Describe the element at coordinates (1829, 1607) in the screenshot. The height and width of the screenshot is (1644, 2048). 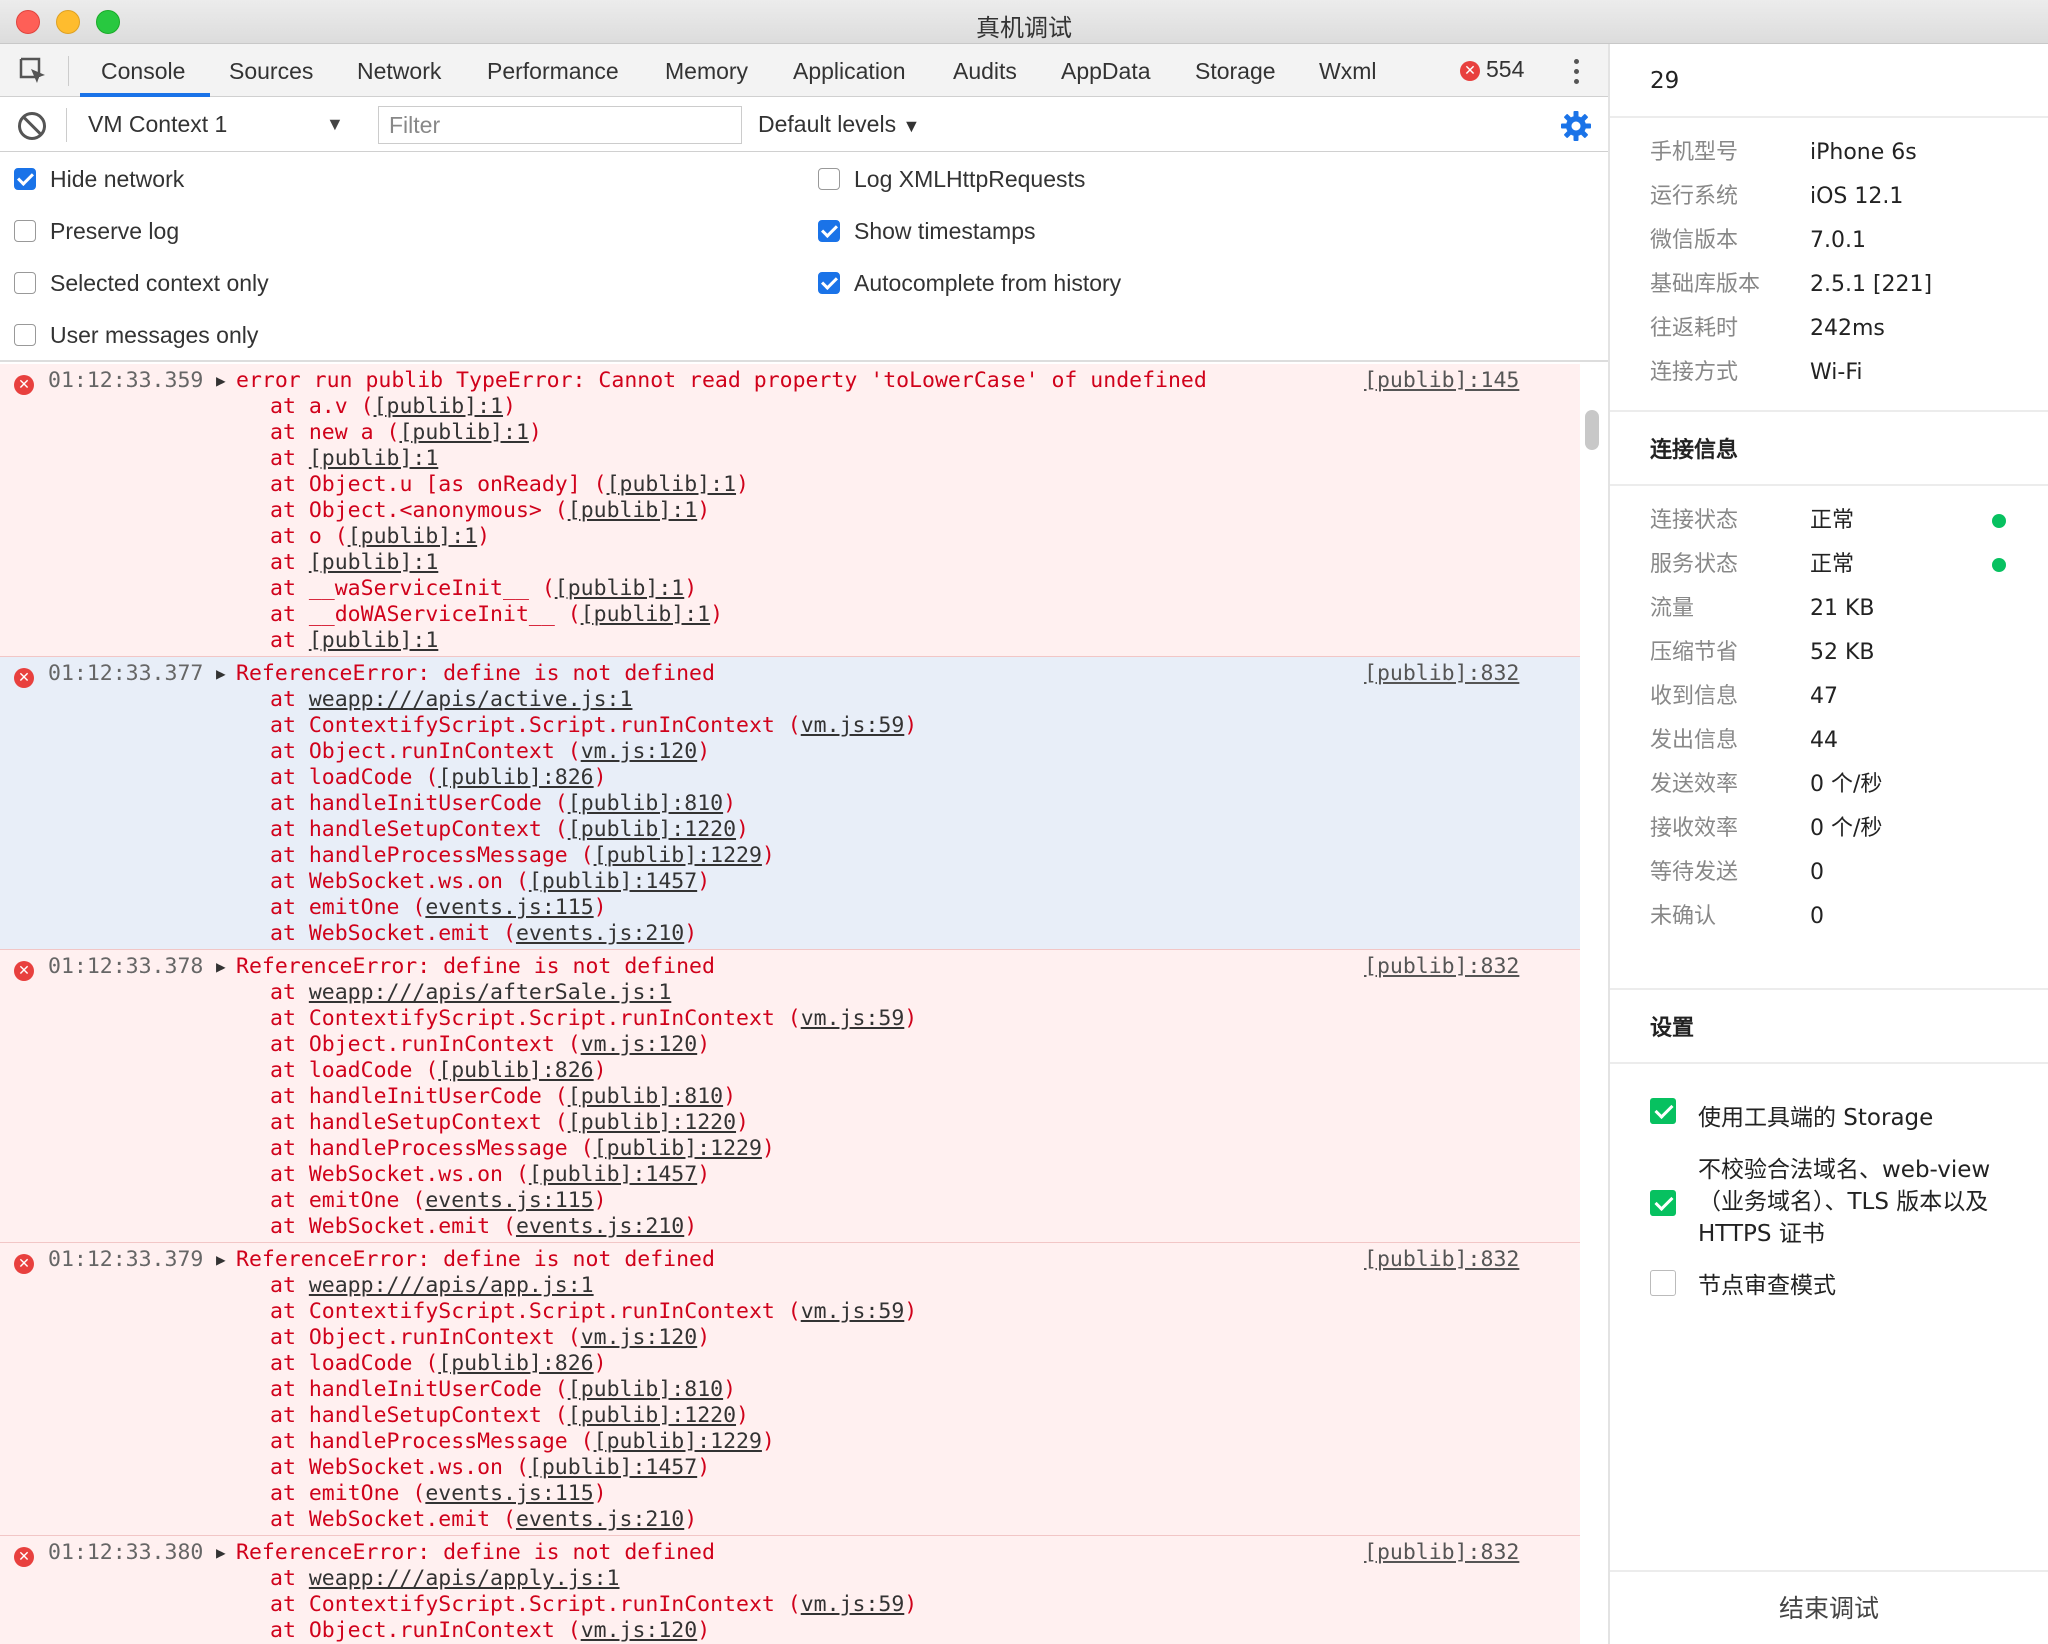
I see `end-debug-button: 结束调试` at that location.